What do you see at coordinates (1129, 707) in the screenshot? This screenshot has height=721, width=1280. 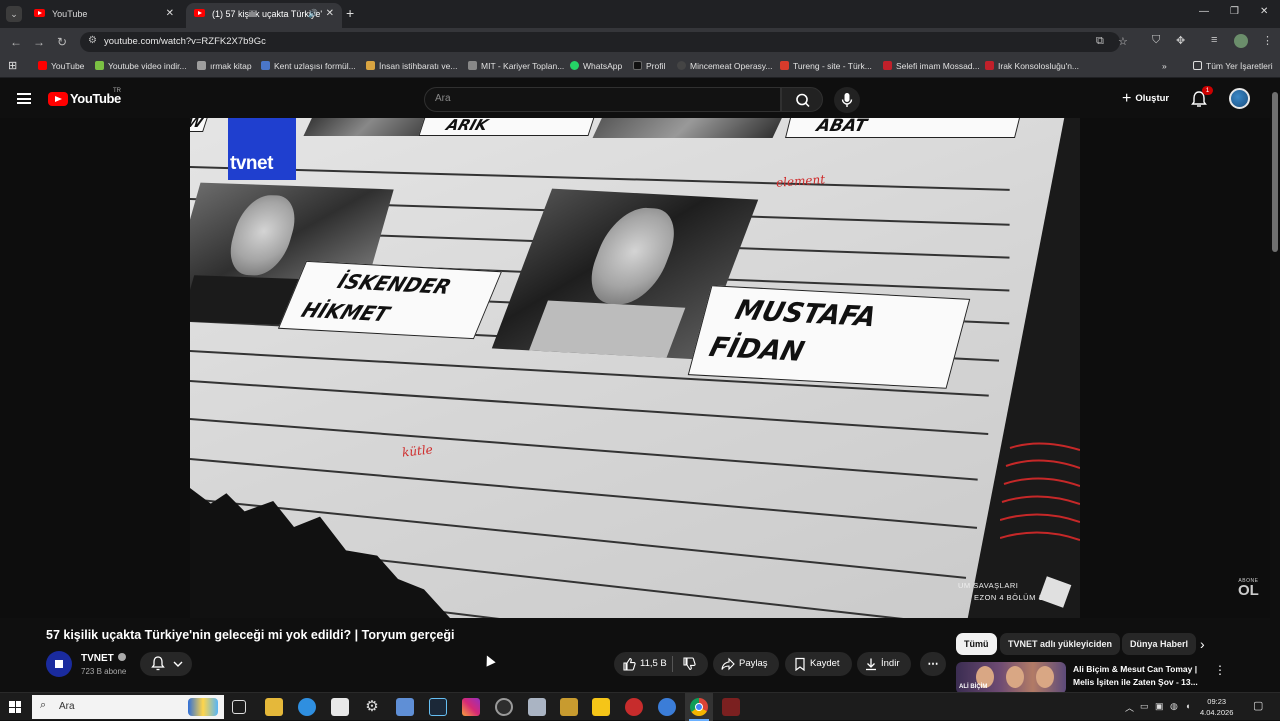 I see `tray-chevron-icon: ︿` at bounding box center [1129, 707].